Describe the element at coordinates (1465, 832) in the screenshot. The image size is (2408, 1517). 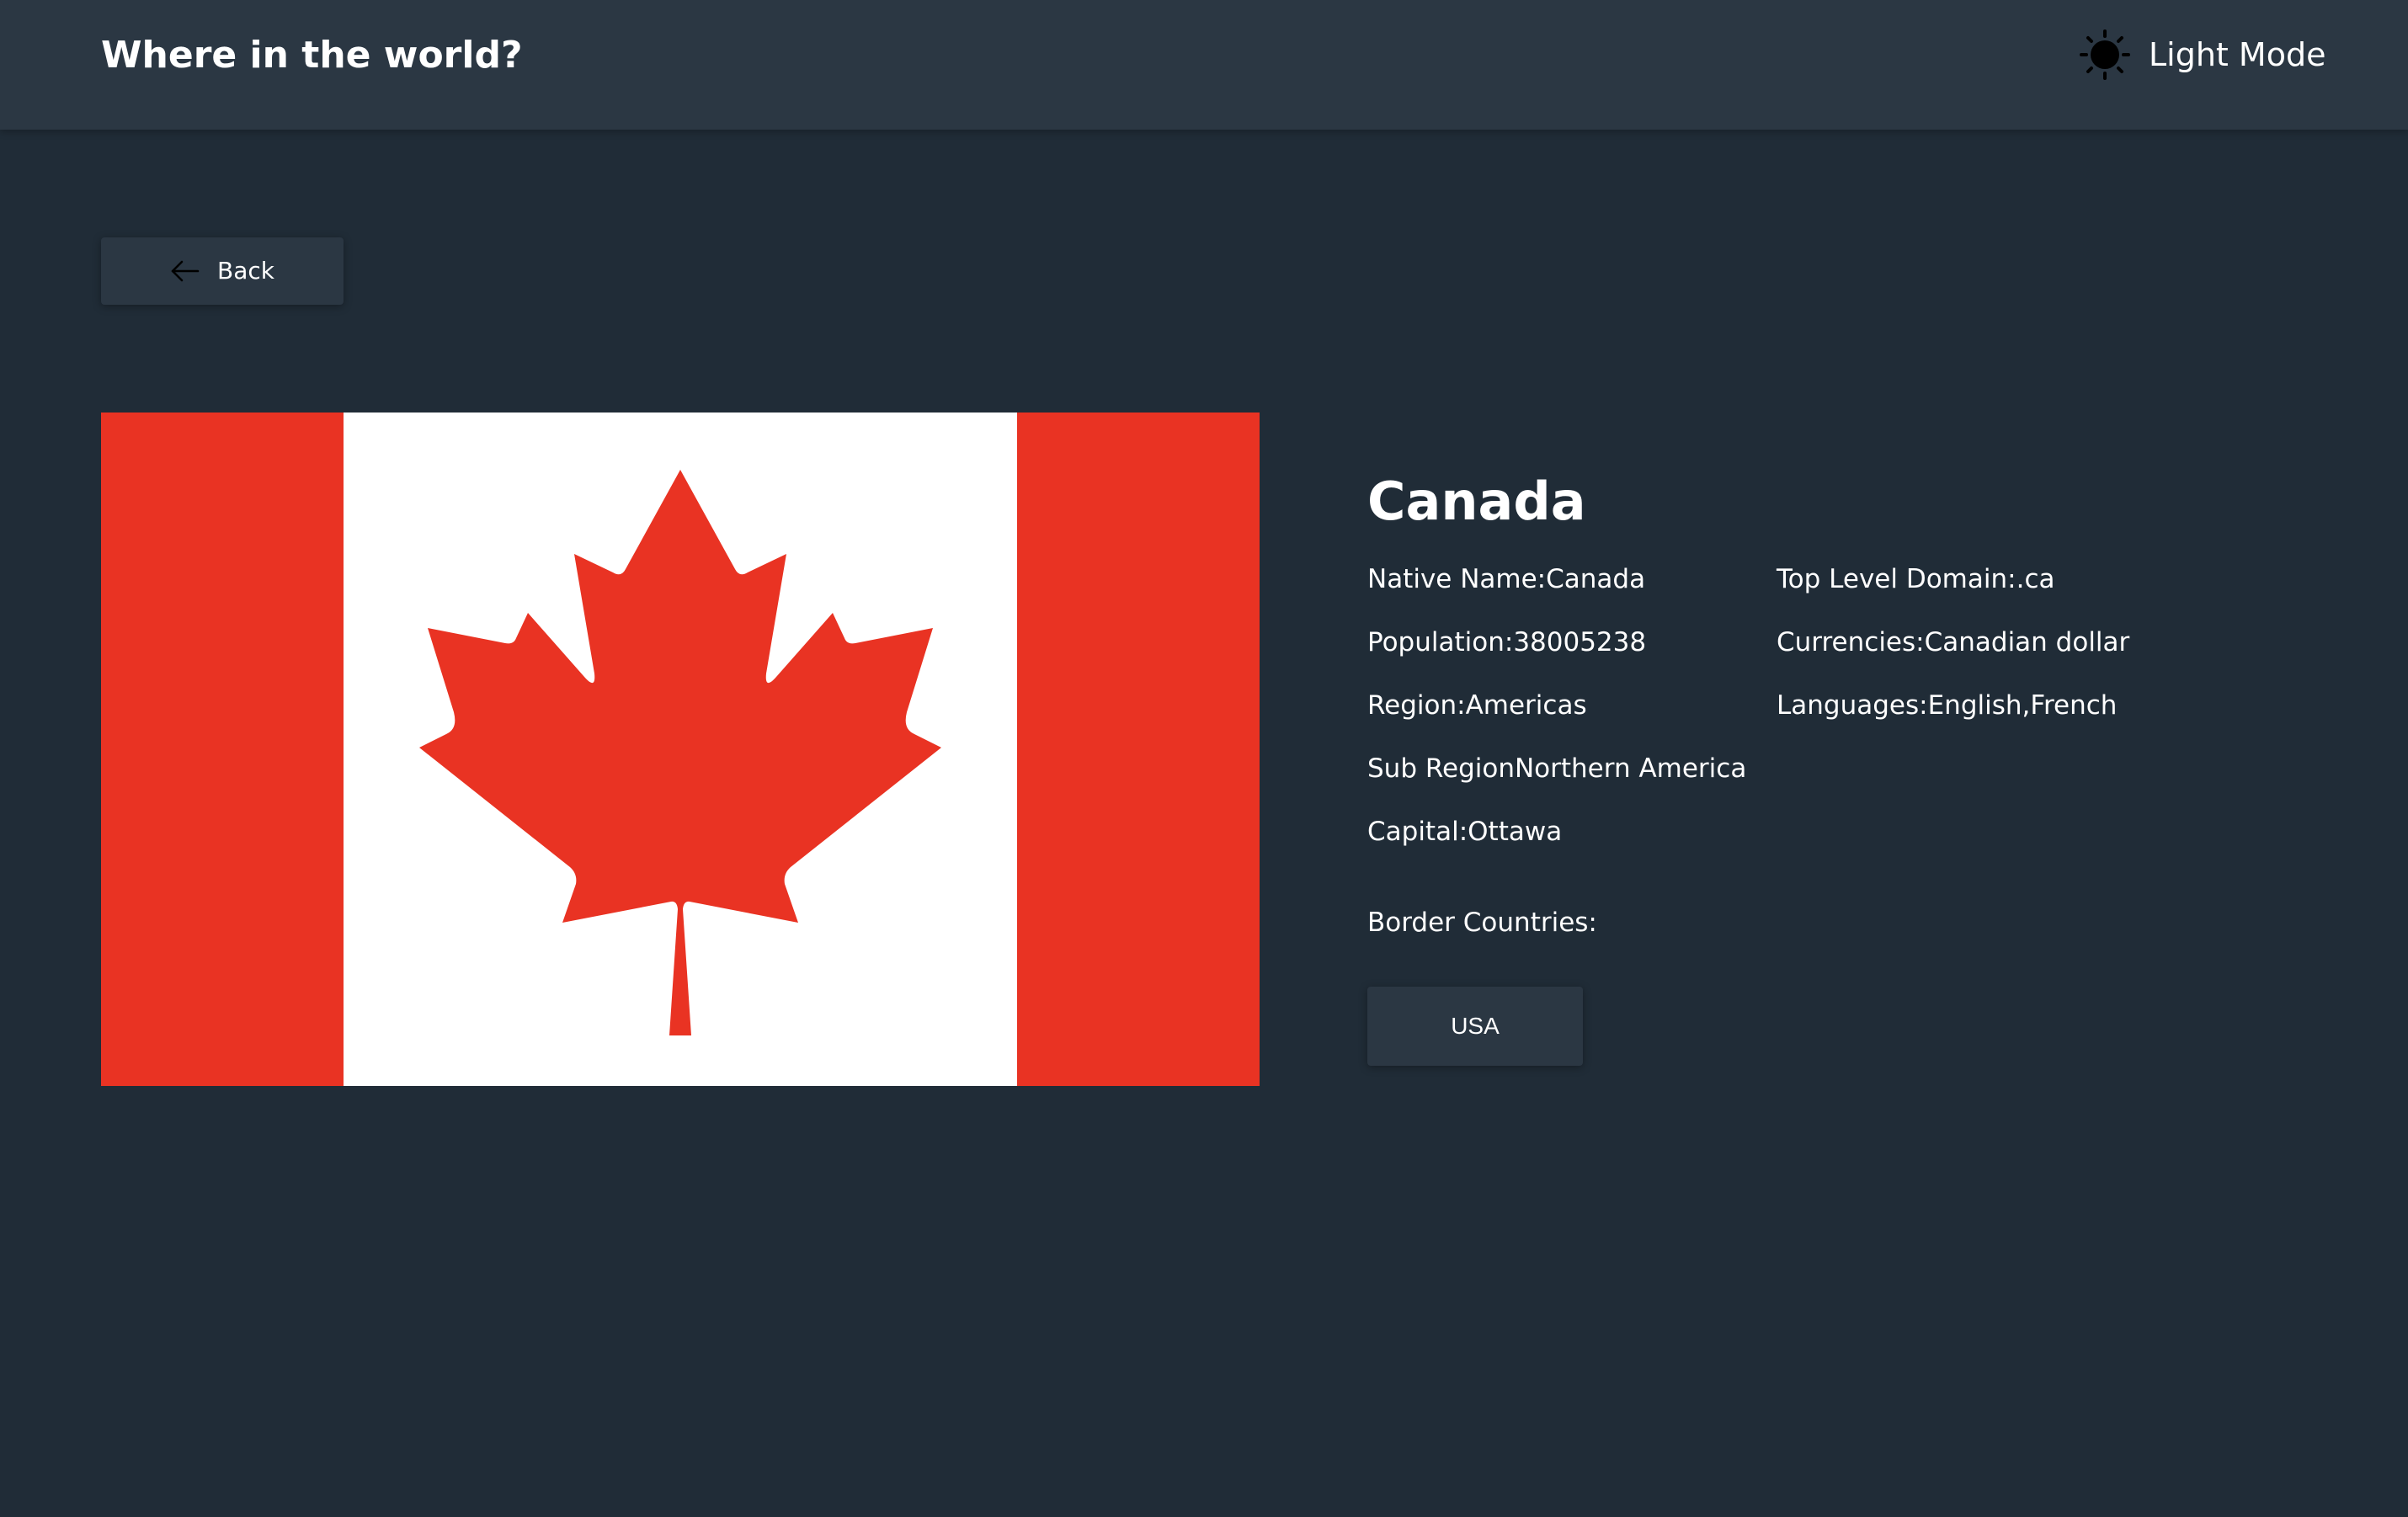
I see `capital: Capital:Ottawa` at that location.